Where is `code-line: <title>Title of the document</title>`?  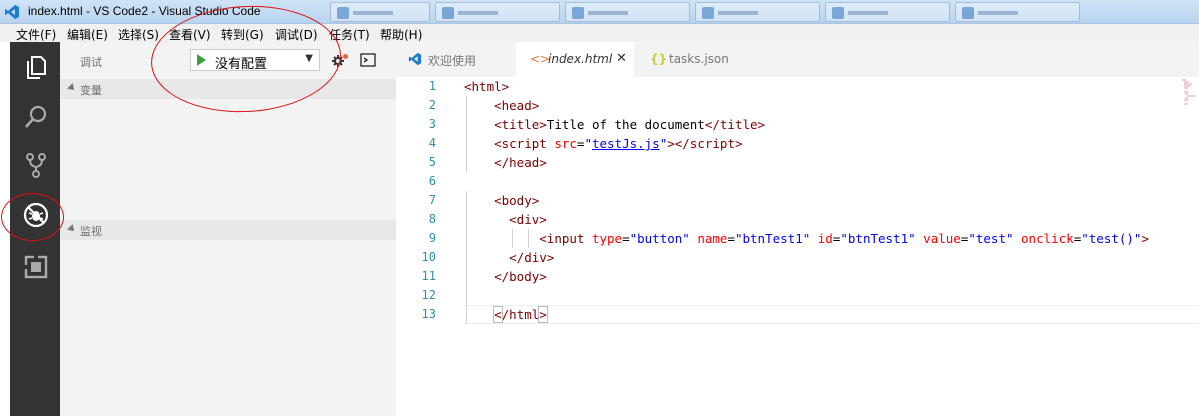
code-line: <title>Title of the document</title> is located at coordinates (630, 124).